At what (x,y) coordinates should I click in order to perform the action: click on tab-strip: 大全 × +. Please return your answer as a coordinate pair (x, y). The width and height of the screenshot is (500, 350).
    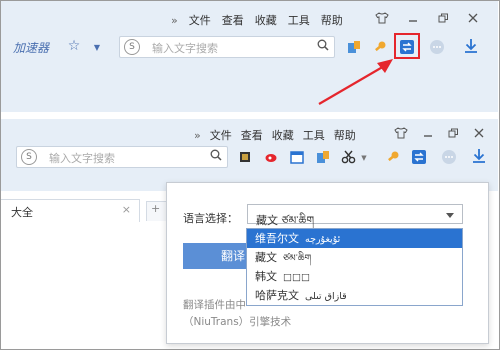
    Looking at the image, I should click on (86, 210).